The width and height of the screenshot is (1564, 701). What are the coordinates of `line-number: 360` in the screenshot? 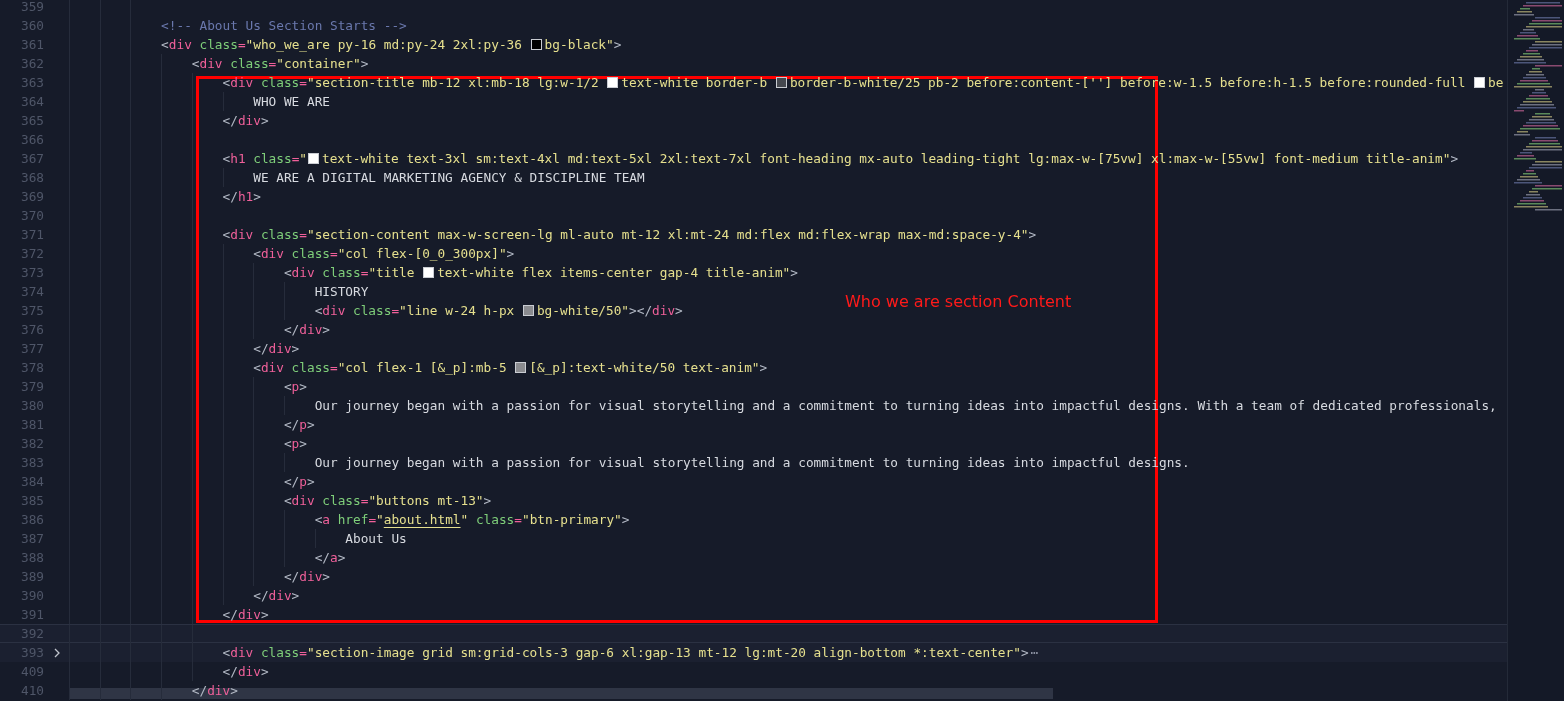 It's located at (31, 26).